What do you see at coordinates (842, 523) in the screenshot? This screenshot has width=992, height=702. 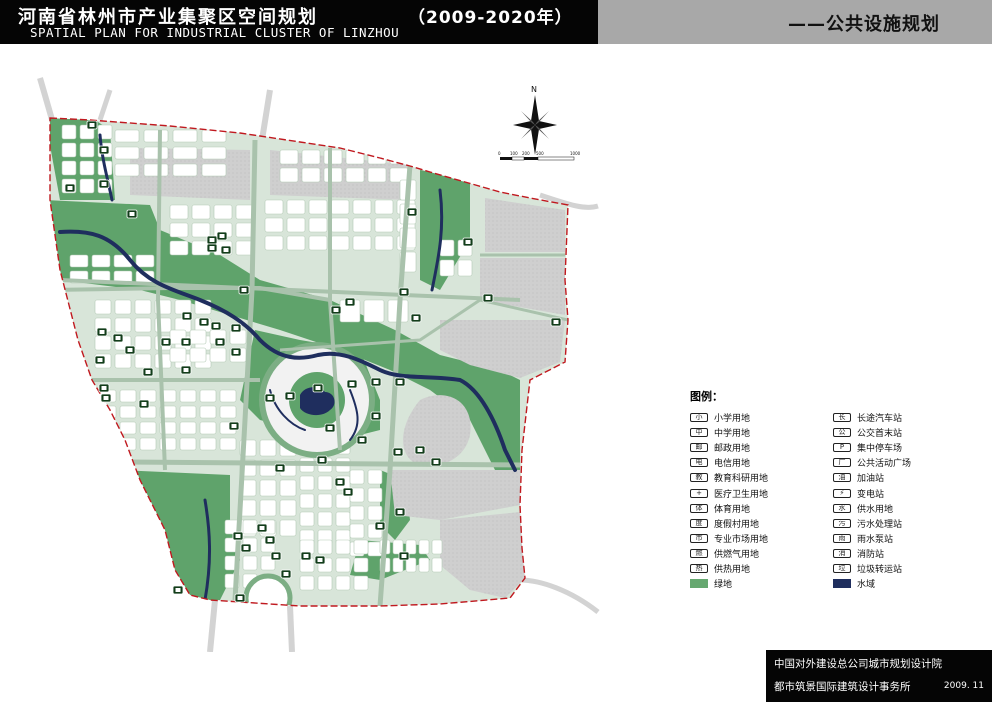 I see `legend-symbol-icon: 污` at bounding box center [842, 523].